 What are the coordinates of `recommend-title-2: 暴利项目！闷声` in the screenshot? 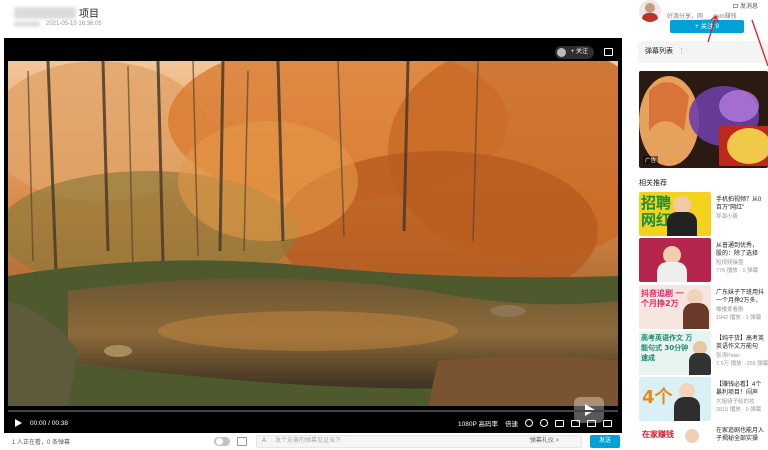 It's located at (737, 393).